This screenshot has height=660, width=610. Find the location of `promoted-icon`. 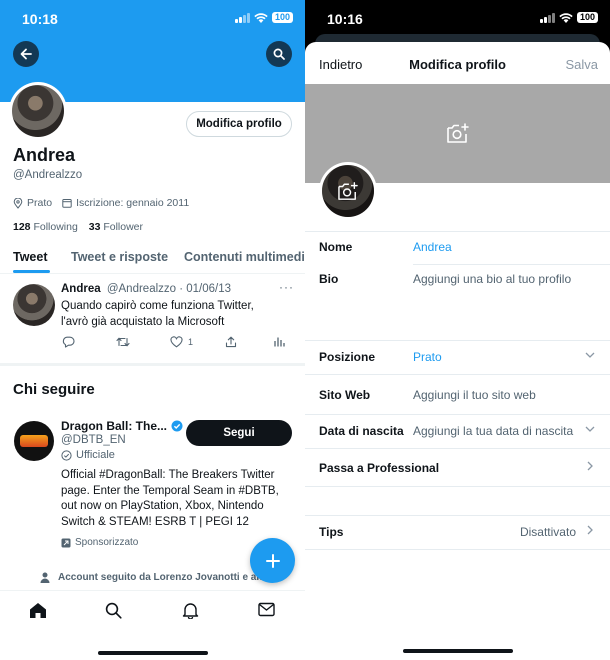

promoted-icon is located at coordinates (66, 542).